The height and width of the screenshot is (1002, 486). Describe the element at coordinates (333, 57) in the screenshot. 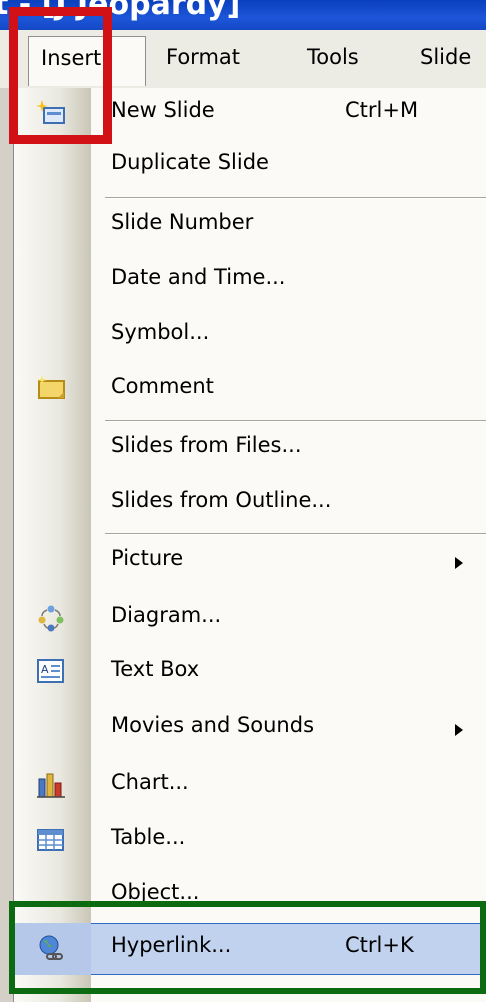

I see `menu-tools: Tools` at that location.